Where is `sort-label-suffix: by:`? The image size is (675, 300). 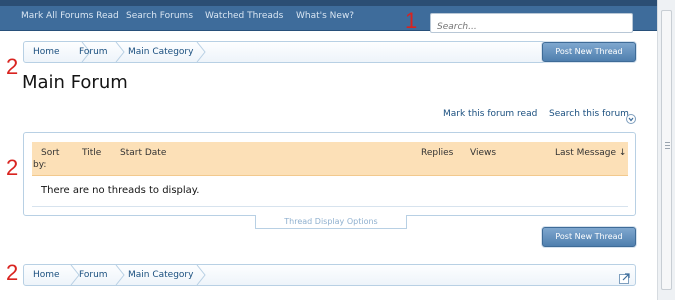 sort-label-suffix: by: is located at coordinates (40, 165).